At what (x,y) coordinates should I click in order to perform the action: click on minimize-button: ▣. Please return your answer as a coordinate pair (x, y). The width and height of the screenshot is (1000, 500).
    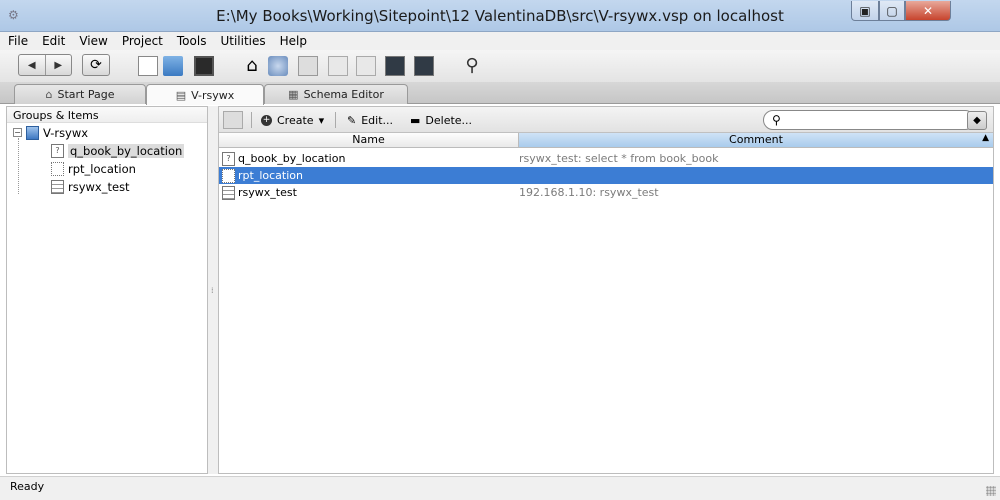
    Looking at the image, I should click on (865, 11).